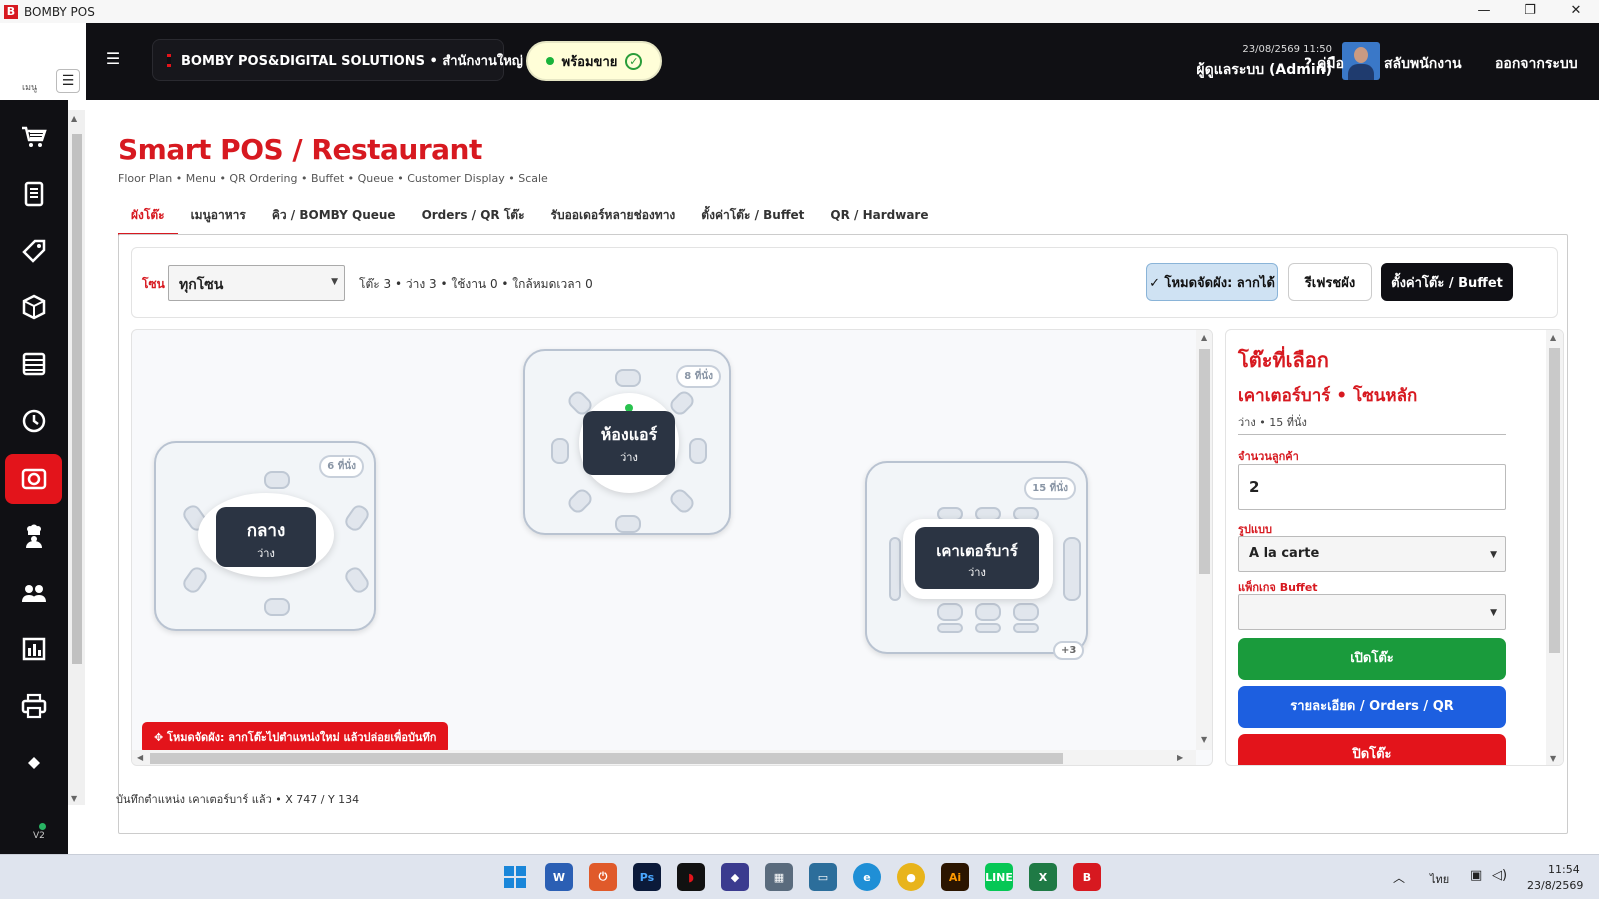  Describe the element at coordinates (33, 593) in the screenshot. I see `sidebar-item-customers` at that location.